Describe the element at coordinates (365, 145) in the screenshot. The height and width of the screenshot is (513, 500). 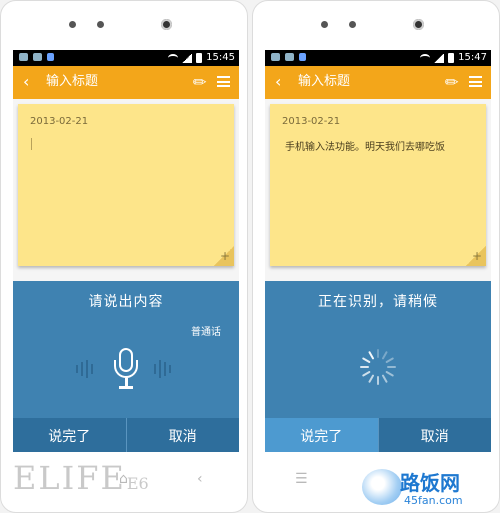
I see `note-text: 手机输入法功能。明天我们去哪吃饭` at that location.